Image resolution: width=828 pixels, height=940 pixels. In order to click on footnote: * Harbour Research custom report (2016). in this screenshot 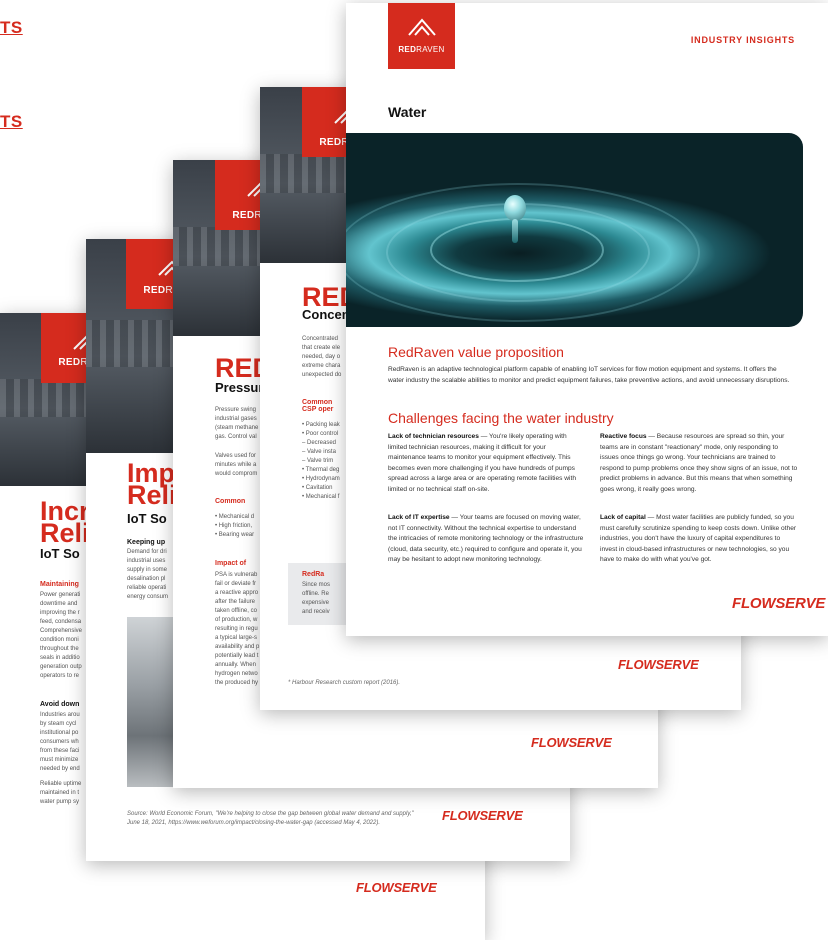, I will do `click(344, 683)`.